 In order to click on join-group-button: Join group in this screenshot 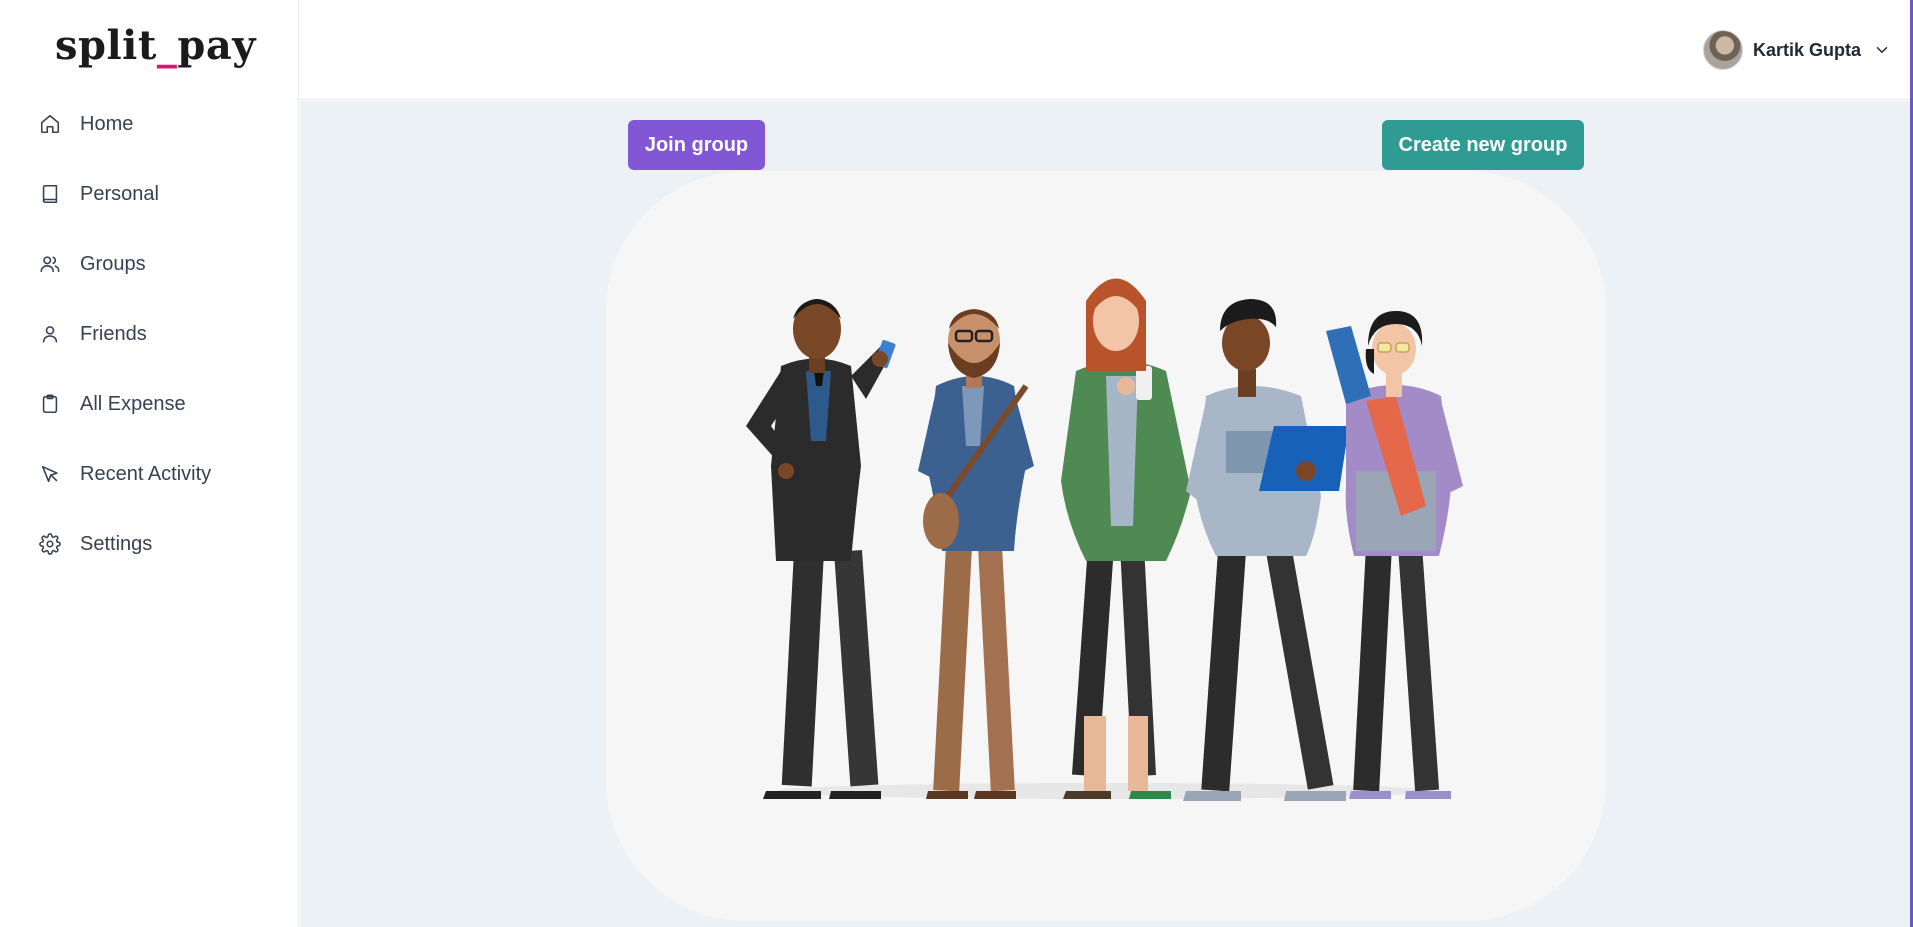, I will do `click(696, 145)`.